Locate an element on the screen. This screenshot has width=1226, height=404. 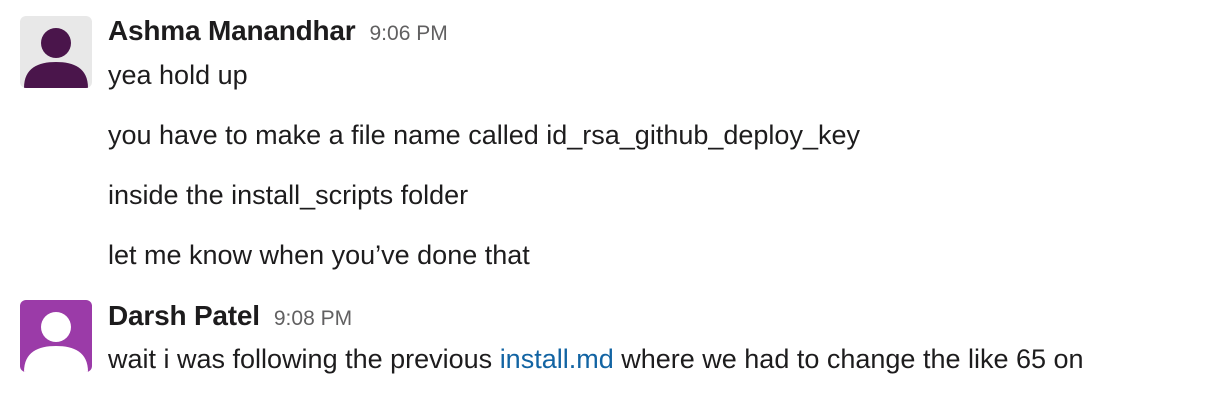
message-text: inside the install_scripts folder is located at coordinates (288, 195).